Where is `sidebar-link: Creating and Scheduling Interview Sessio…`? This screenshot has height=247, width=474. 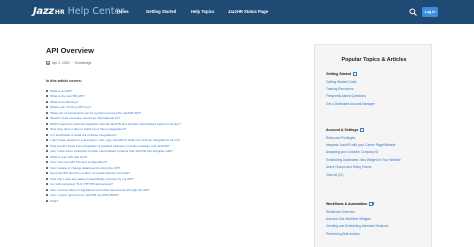 sidebar-link: Creating and Scheduling Interview Sessio… is located at coordinates (376, 226).